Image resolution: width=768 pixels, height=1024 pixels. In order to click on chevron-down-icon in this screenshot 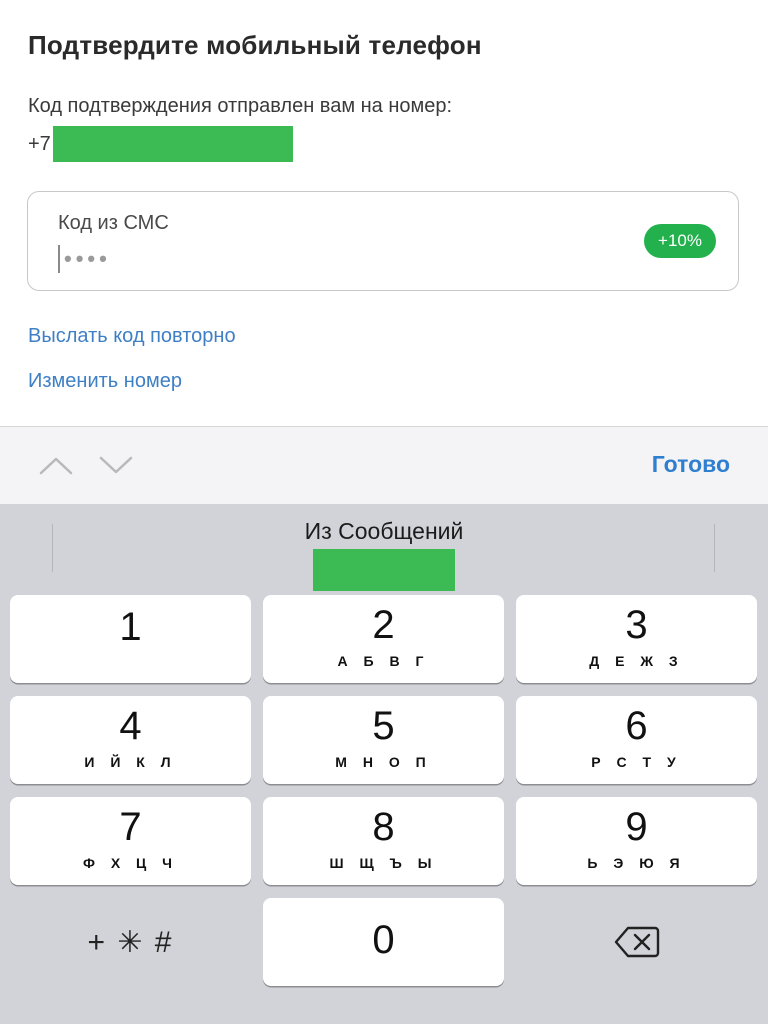, I will do `click(116, 465)`.